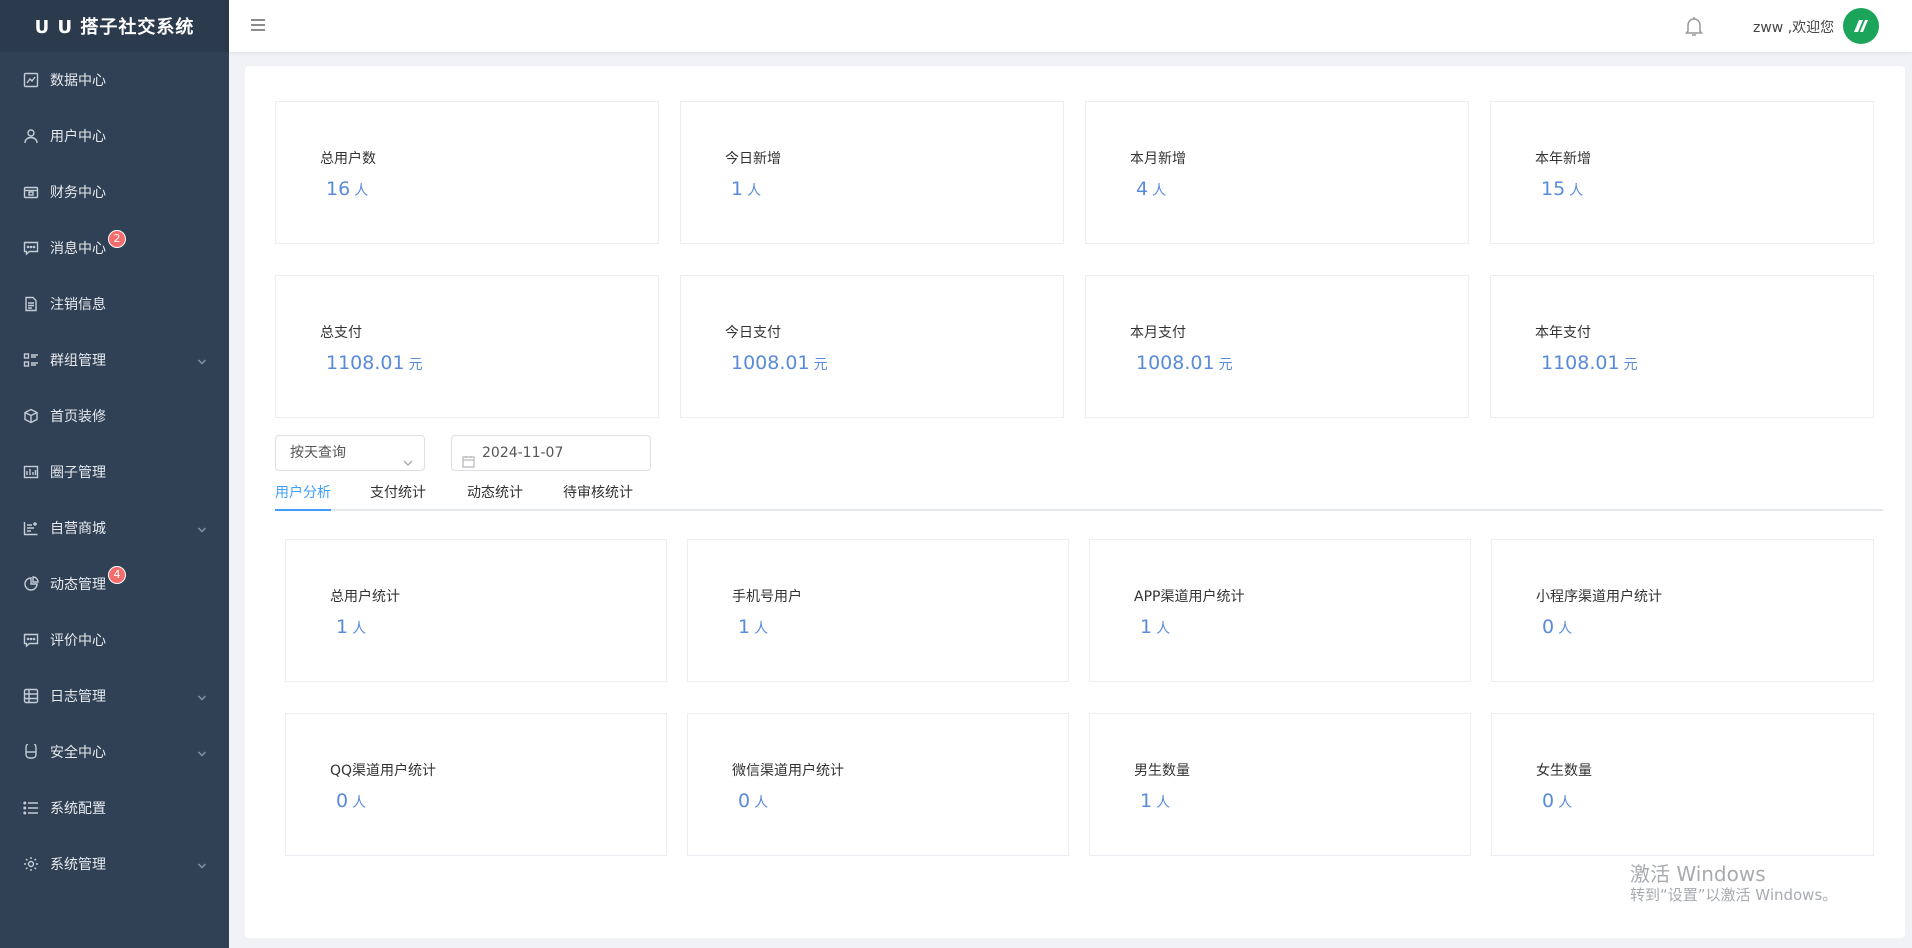 The width and height of the screenshot is (1912, 948). I want to click on sidebar-item-self-operated-mall: 自营商城, so click(114, 528).